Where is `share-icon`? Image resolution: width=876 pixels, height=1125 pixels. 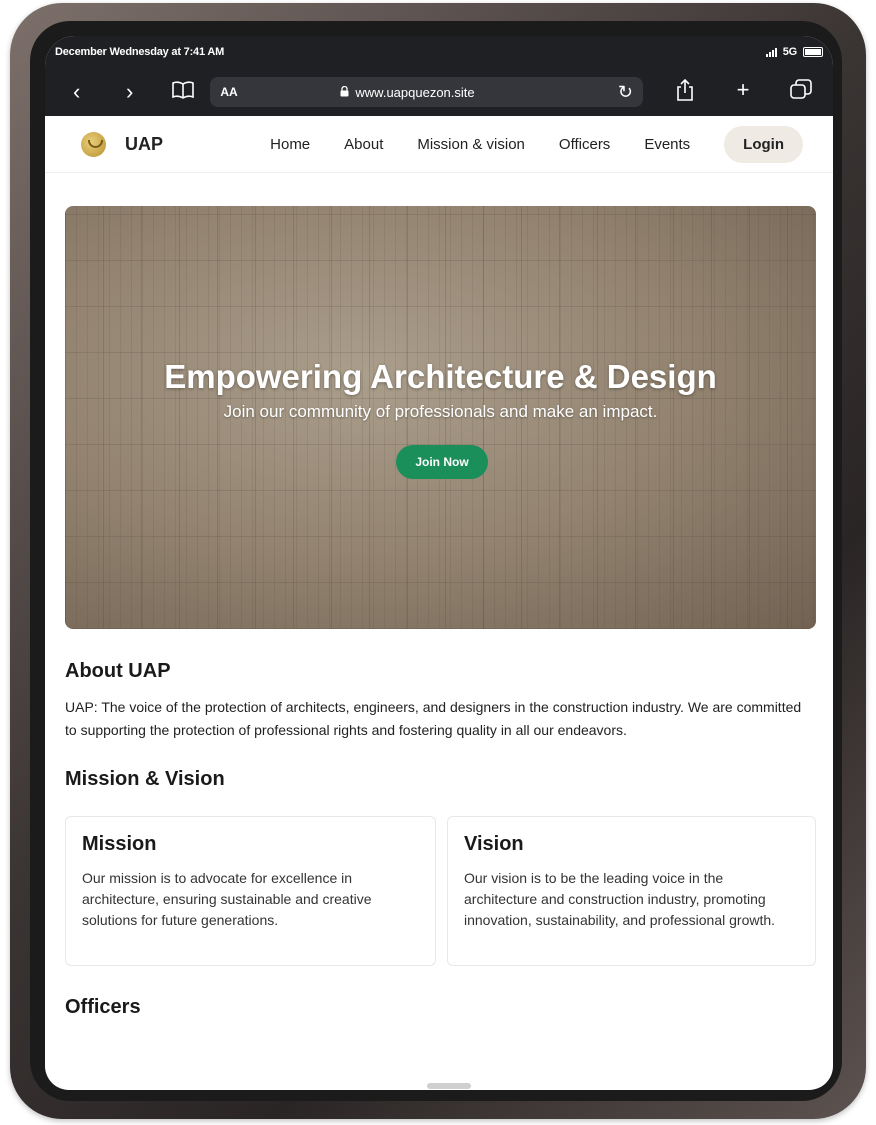
share-icon is located at coordinates (685, 91).